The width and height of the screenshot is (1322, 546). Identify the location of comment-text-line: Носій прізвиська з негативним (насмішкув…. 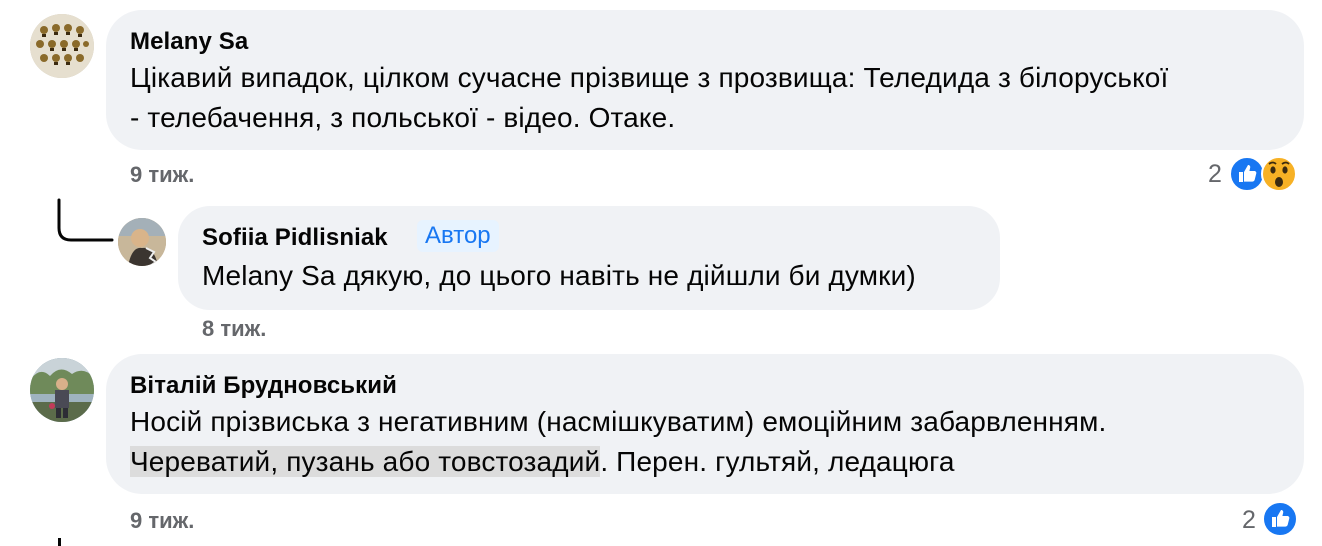
(618, 421).